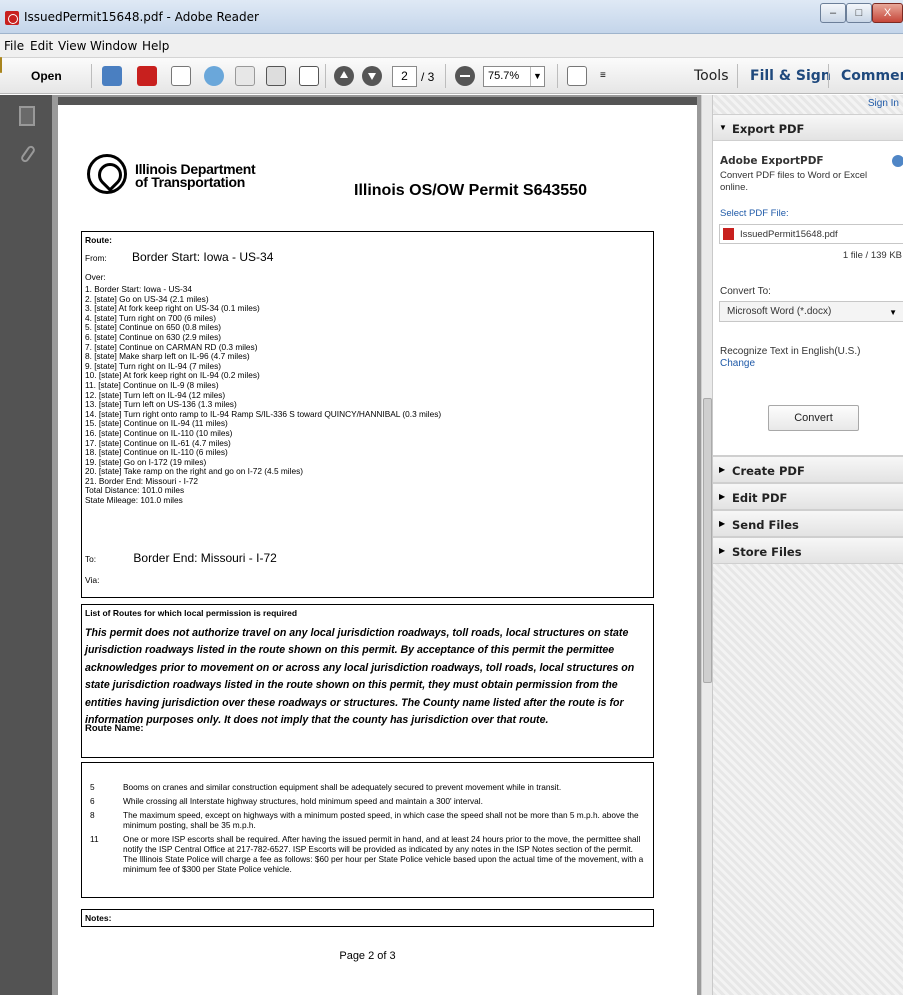 Image resolution: width=903 pixels, height=995 pixels. What do you see at coordinates (181, 76) in the screenshot?
I see `edit-icon` at bounding box center [181, 76].